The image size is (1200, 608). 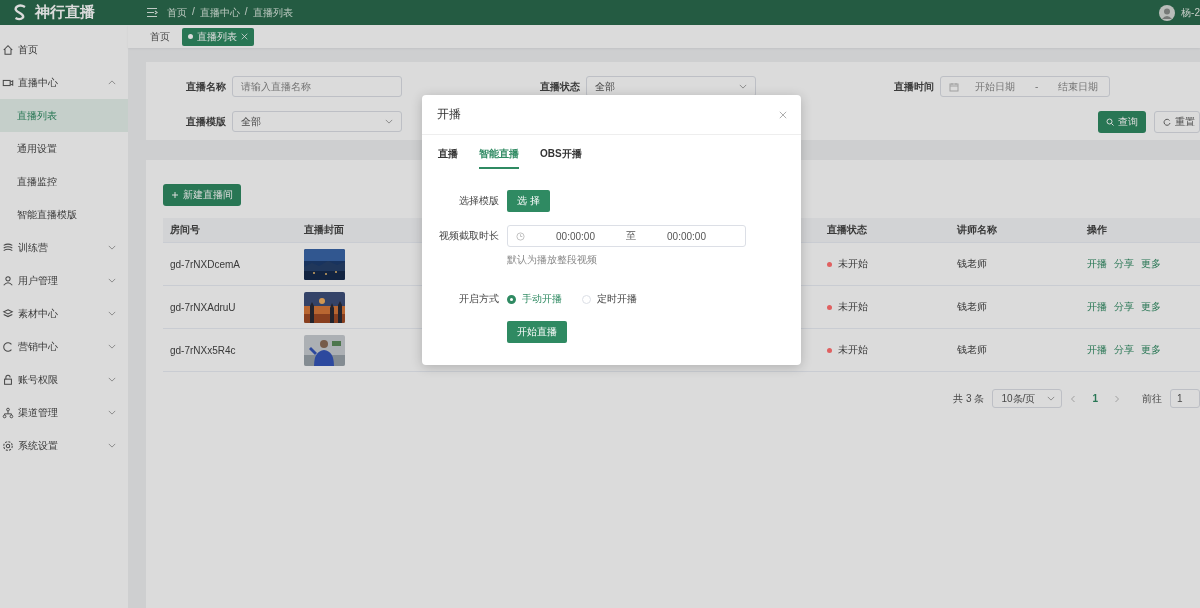 What do you see at coordinates (1097, 230) in the screenshot?
I see `column-header: 操作` at bounding box center [1097, 230].